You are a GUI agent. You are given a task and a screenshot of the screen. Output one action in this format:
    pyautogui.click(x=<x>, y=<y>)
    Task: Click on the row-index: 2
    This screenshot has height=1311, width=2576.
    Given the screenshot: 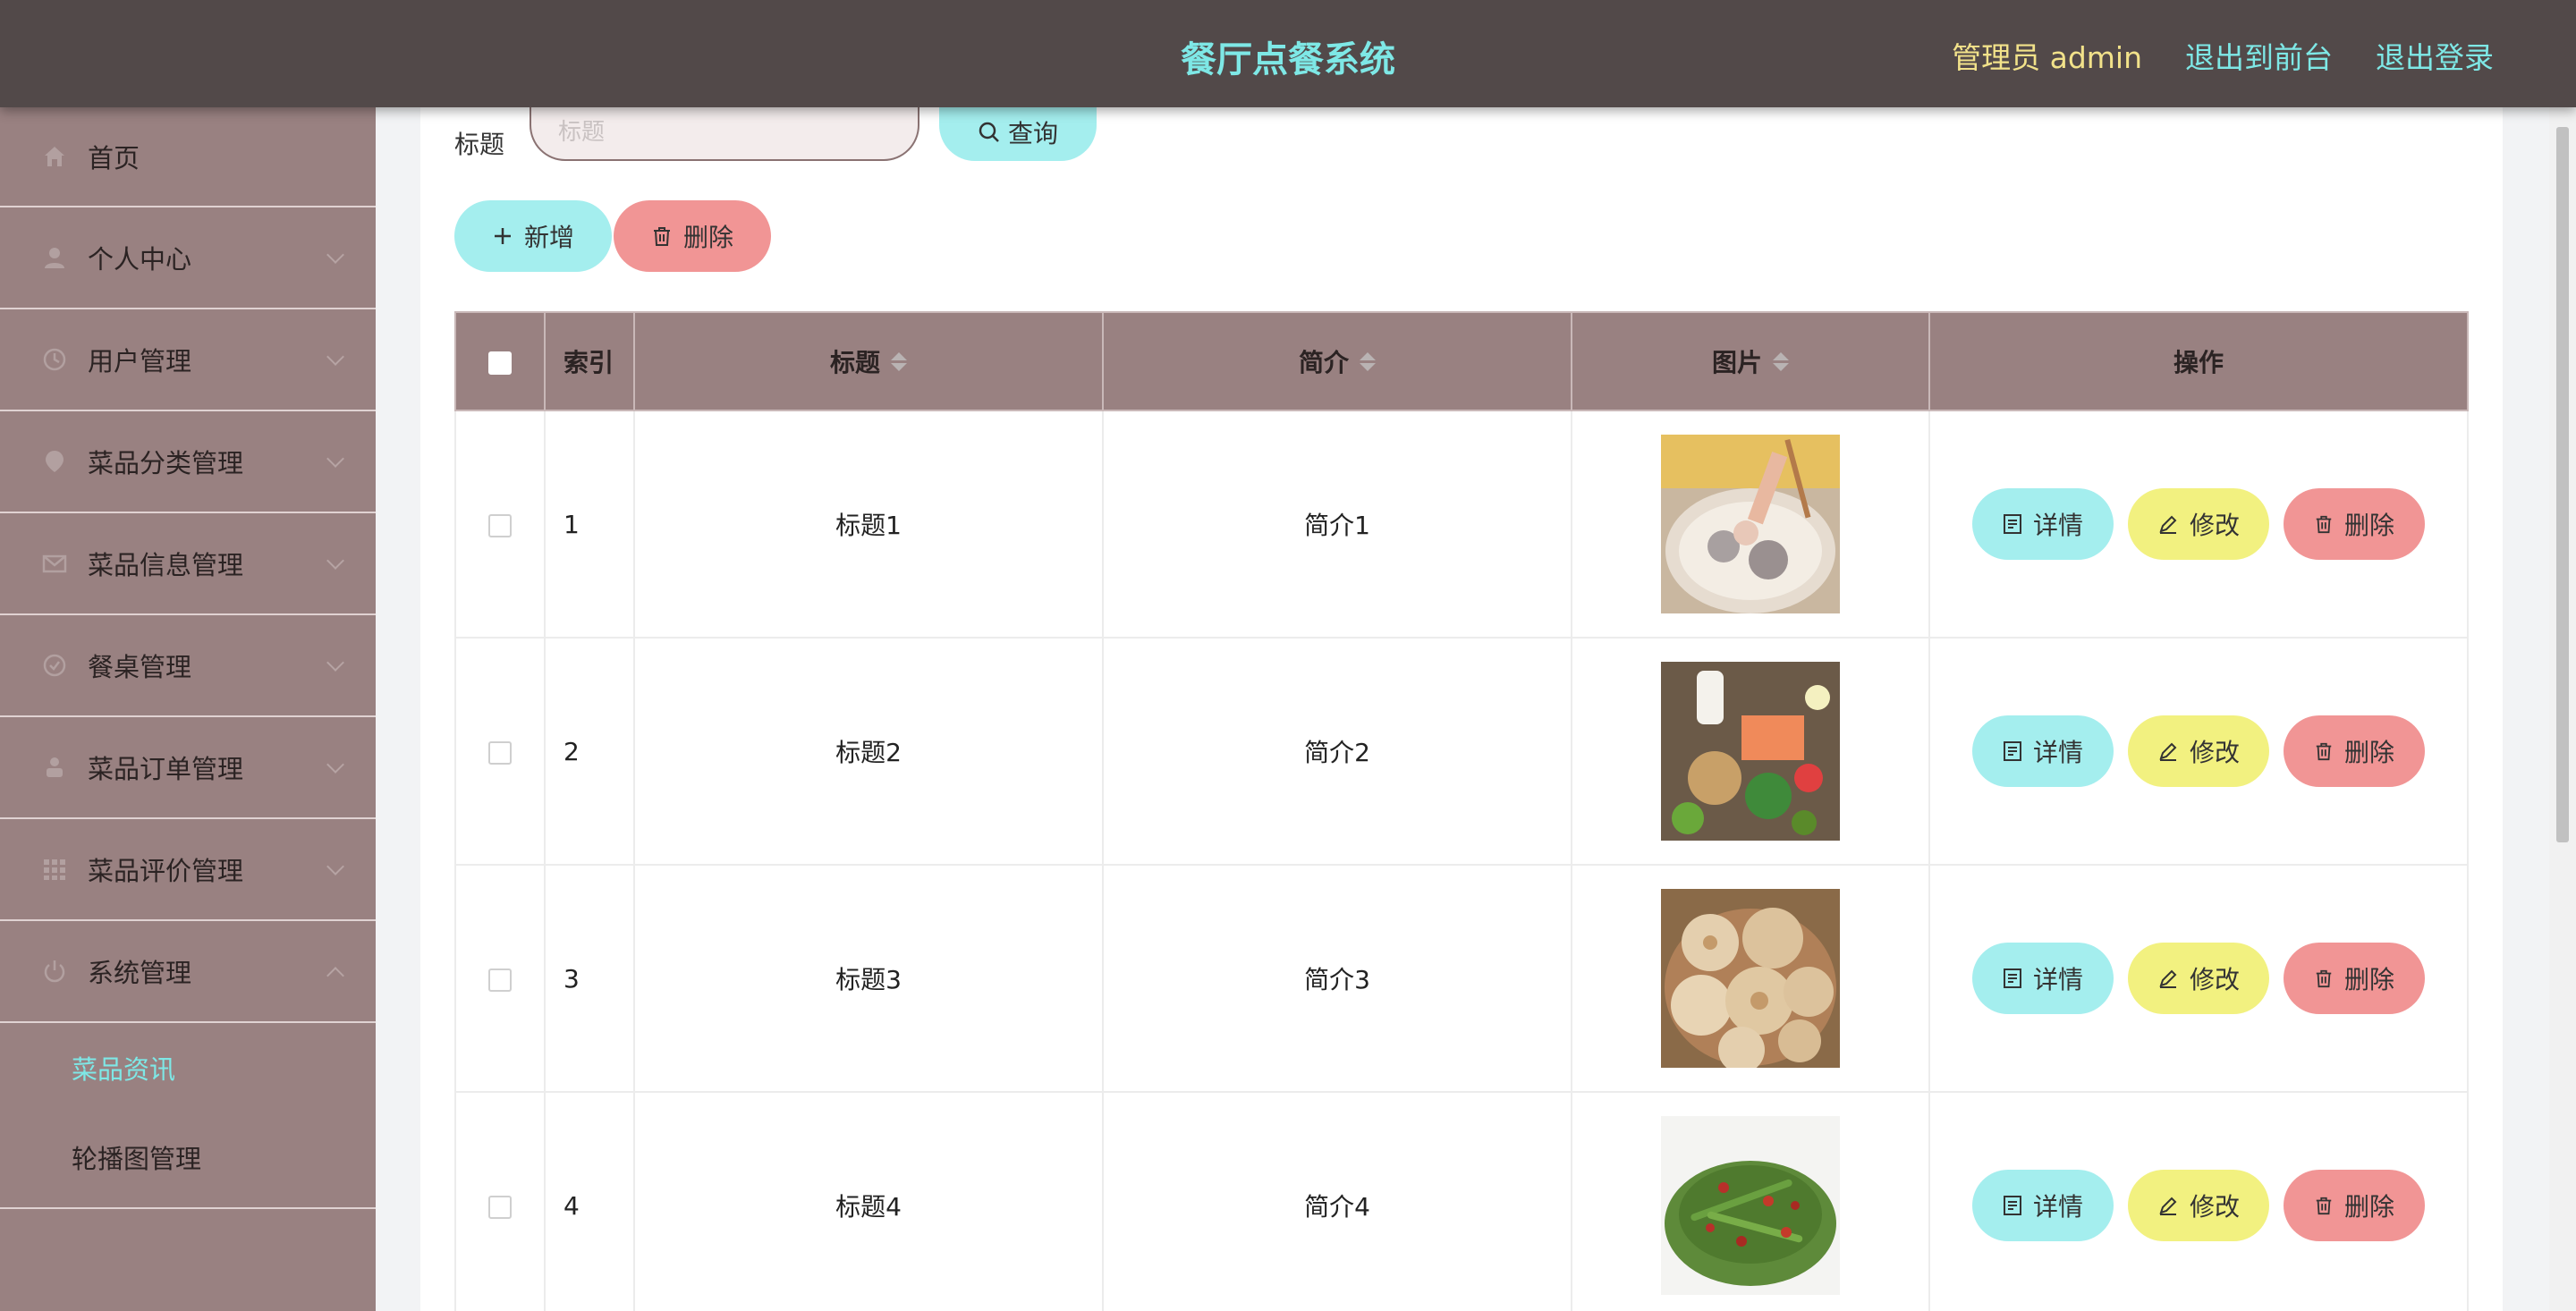 What is the action you would take?
    pyautogui.click(x=589, y=751)
    